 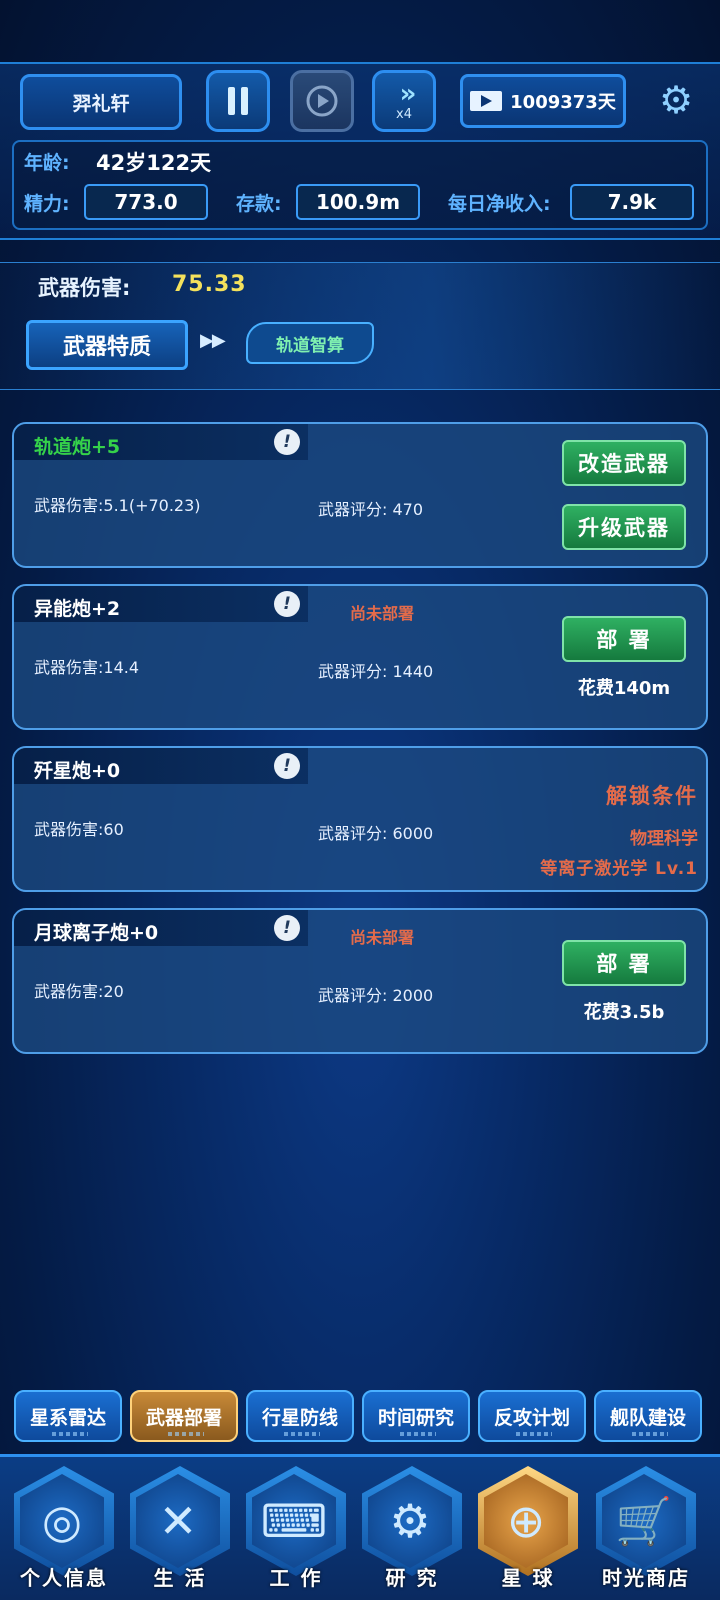 I want to click on player-name-button: 羿礼轩, so click(x=101, y=102).